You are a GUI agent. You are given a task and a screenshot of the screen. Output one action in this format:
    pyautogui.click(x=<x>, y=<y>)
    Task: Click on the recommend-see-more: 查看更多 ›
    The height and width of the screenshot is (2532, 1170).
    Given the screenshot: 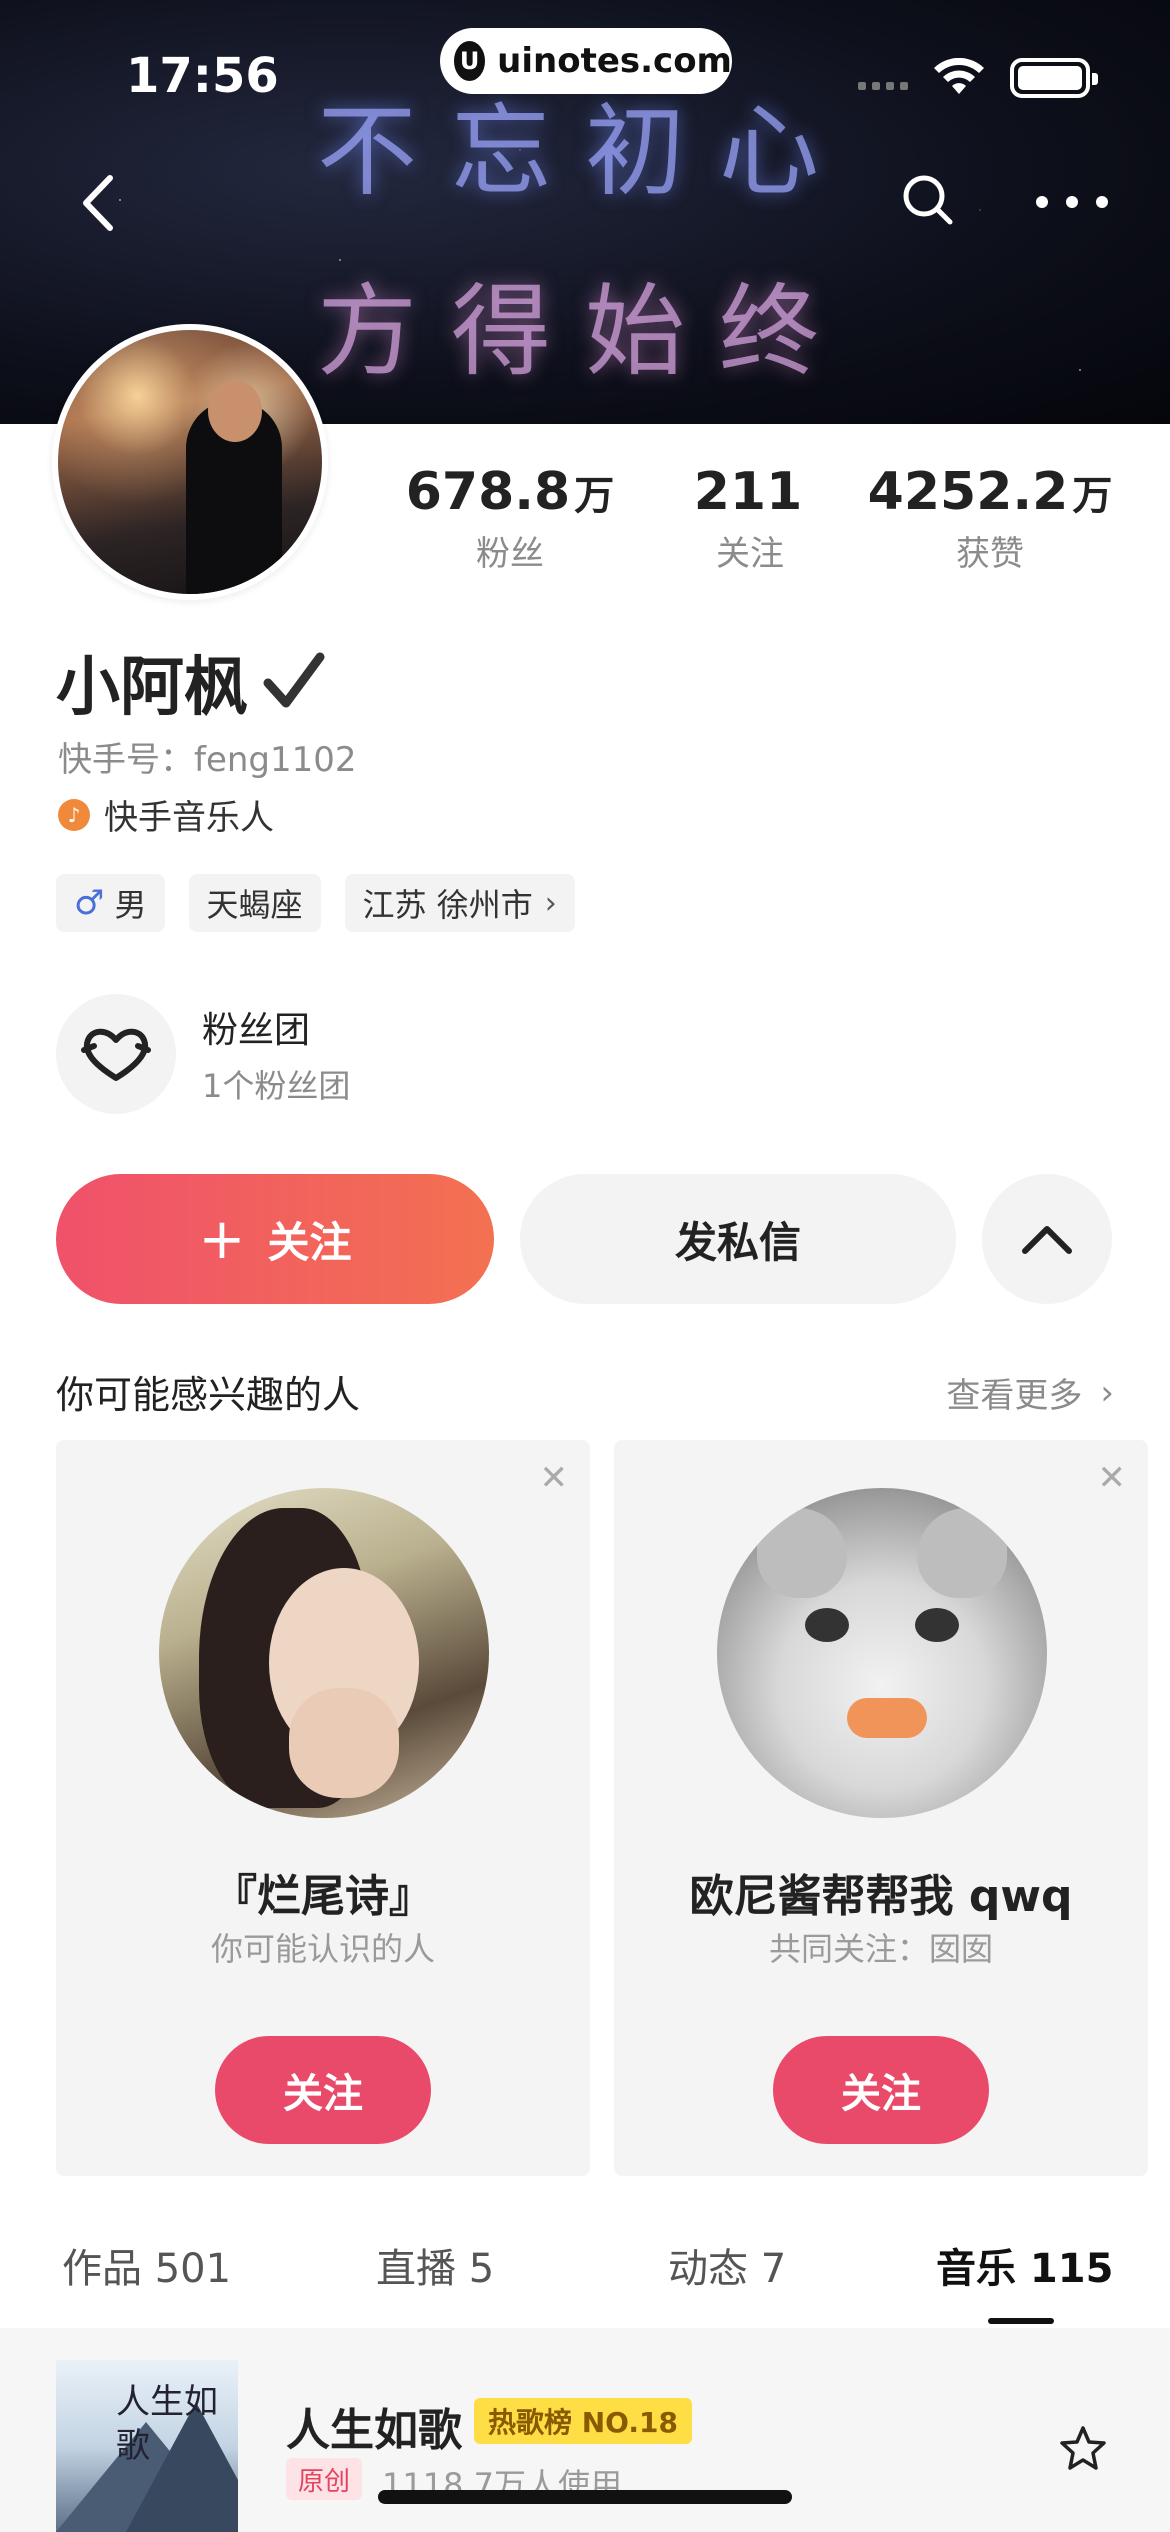 What is the action you would take?
    pyautogui.click(x=1030, y=1392)
    